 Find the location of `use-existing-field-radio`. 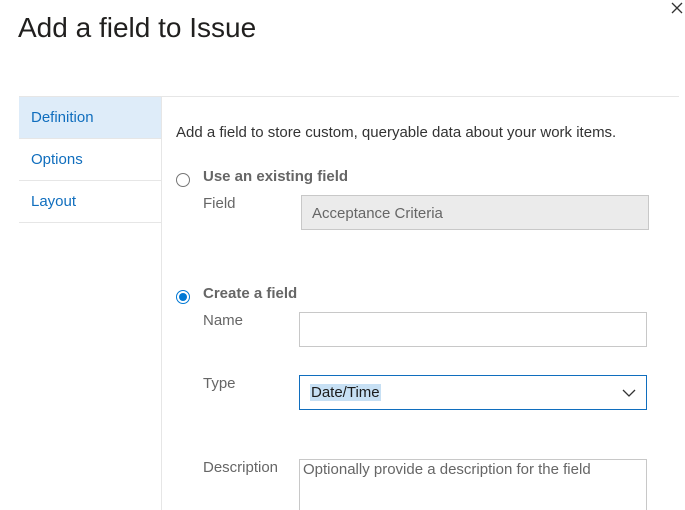

use-existing-field-radio is located at coordinates (183, 180).